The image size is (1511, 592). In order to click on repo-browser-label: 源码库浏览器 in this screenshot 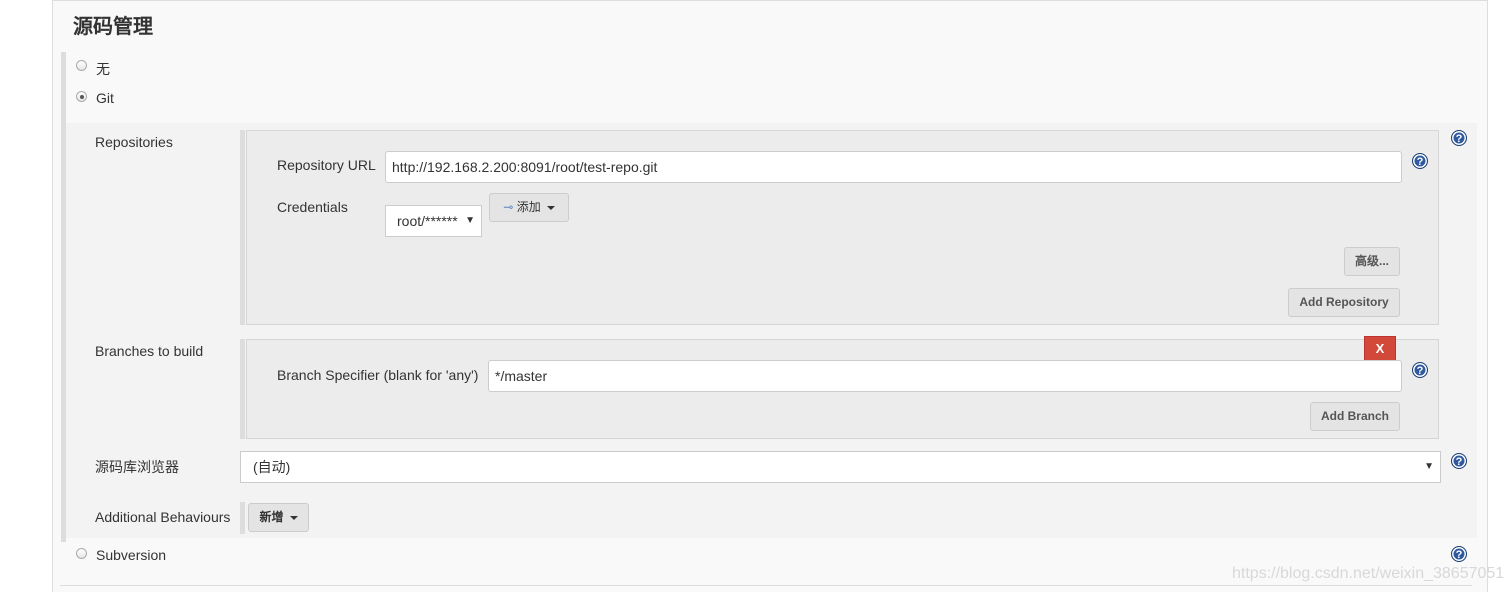, I will do `click(137, 467)`.